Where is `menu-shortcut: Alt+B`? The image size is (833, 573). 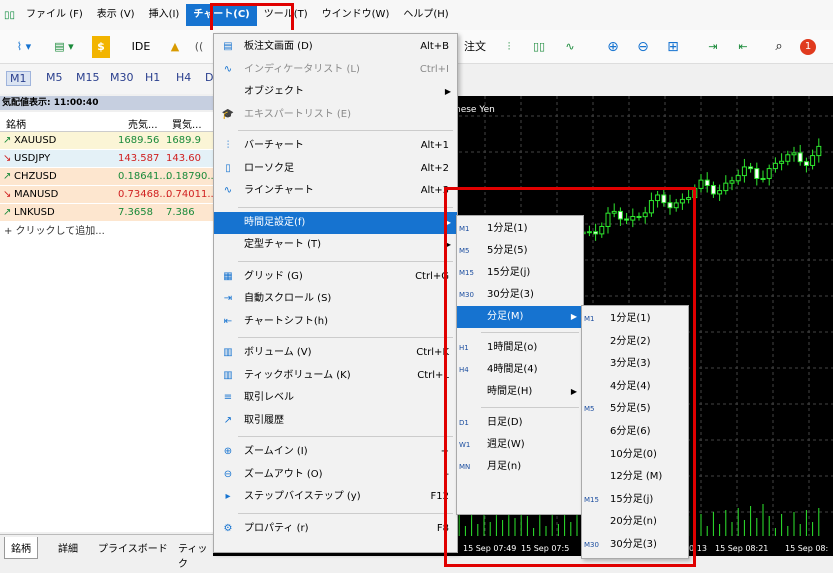 menu-shortcut: Alt+B is located at coordinates (434, 46).